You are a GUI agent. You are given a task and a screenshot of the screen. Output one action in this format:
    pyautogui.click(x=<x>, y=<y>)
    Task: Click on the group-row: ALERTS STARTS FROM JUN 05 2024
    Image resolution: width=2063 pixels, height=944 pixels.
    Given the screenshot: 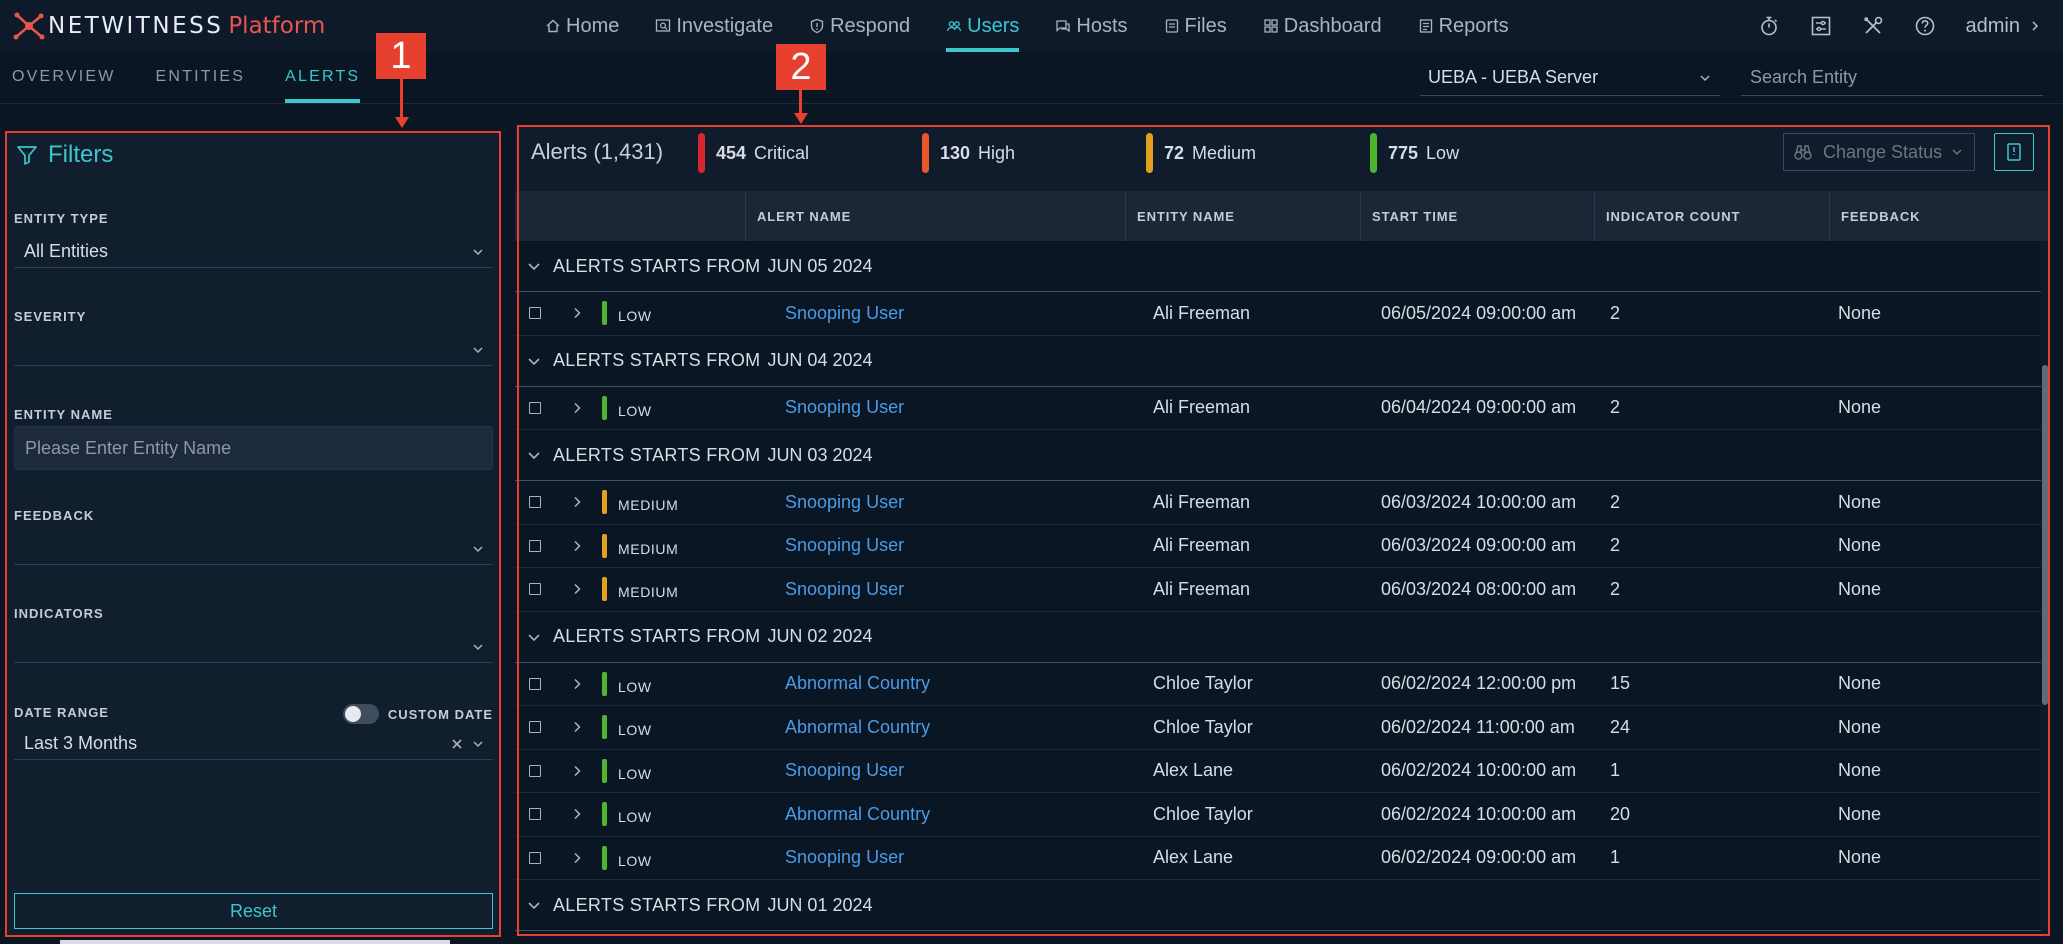 What is the action you would take?
    pyautogui.click(x=1282, y=266)
    